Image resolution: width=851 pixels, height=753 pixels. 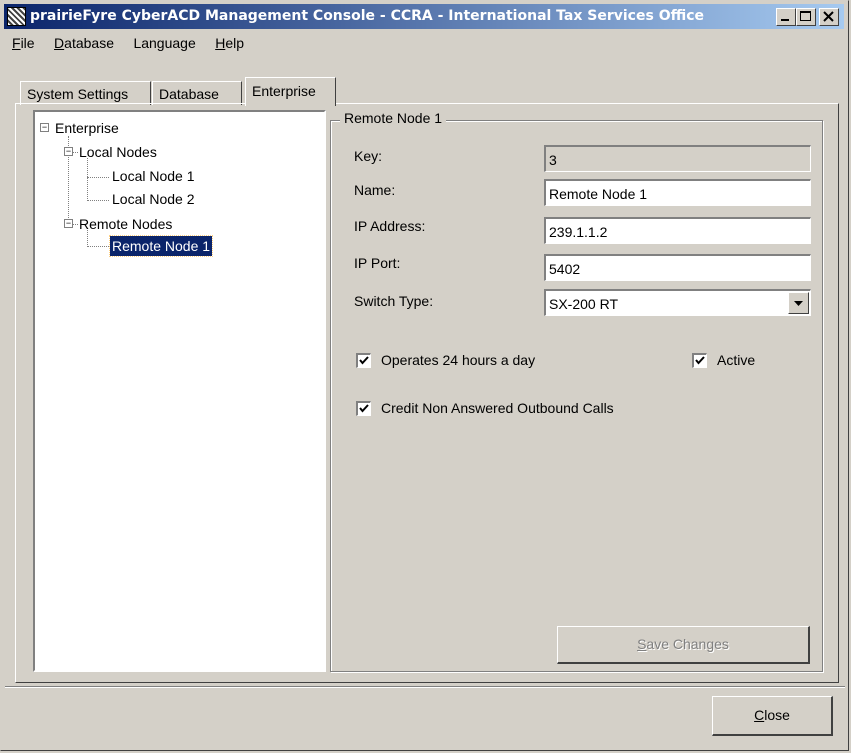 I want to click on key-label: Key:, so click(x=368, y=156).